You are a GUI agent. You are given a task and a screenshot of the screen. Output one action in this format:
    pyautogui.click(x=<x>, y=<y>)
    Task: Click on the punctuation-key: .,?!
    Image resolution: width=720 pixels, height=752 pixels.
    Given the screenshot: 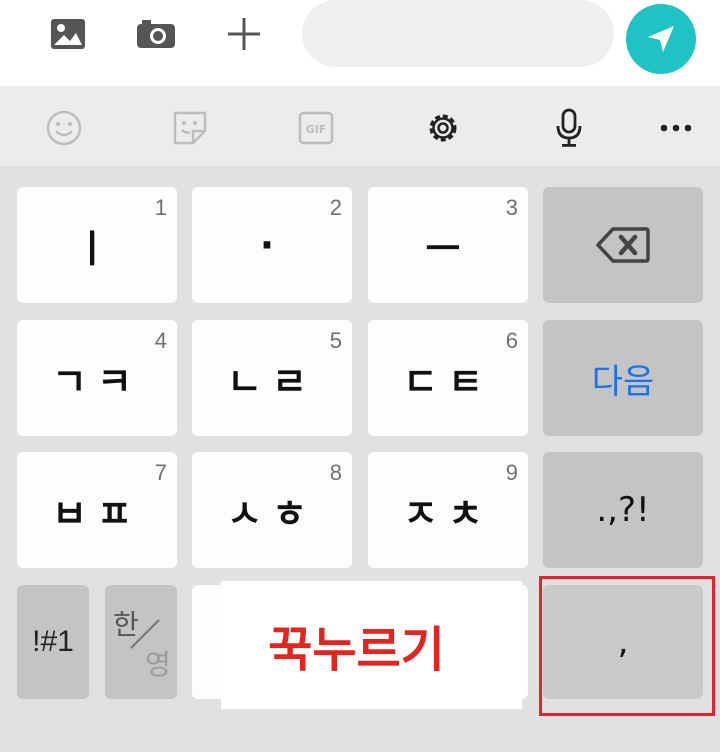 What is the action you would take?
    pyautogui.click(x=623, y=510)
    